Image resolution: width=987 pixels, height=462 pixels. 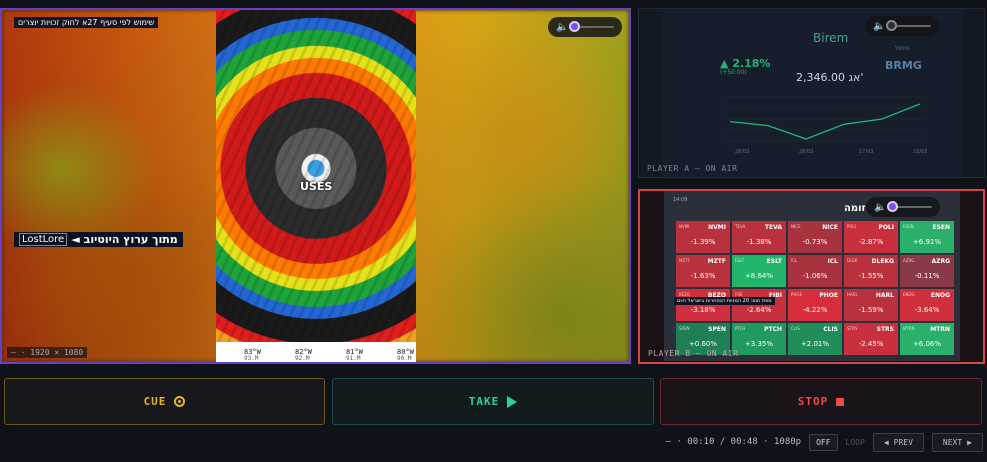 I want to click on cell-ticker-small: TEVA, so click(x=740, y=226).